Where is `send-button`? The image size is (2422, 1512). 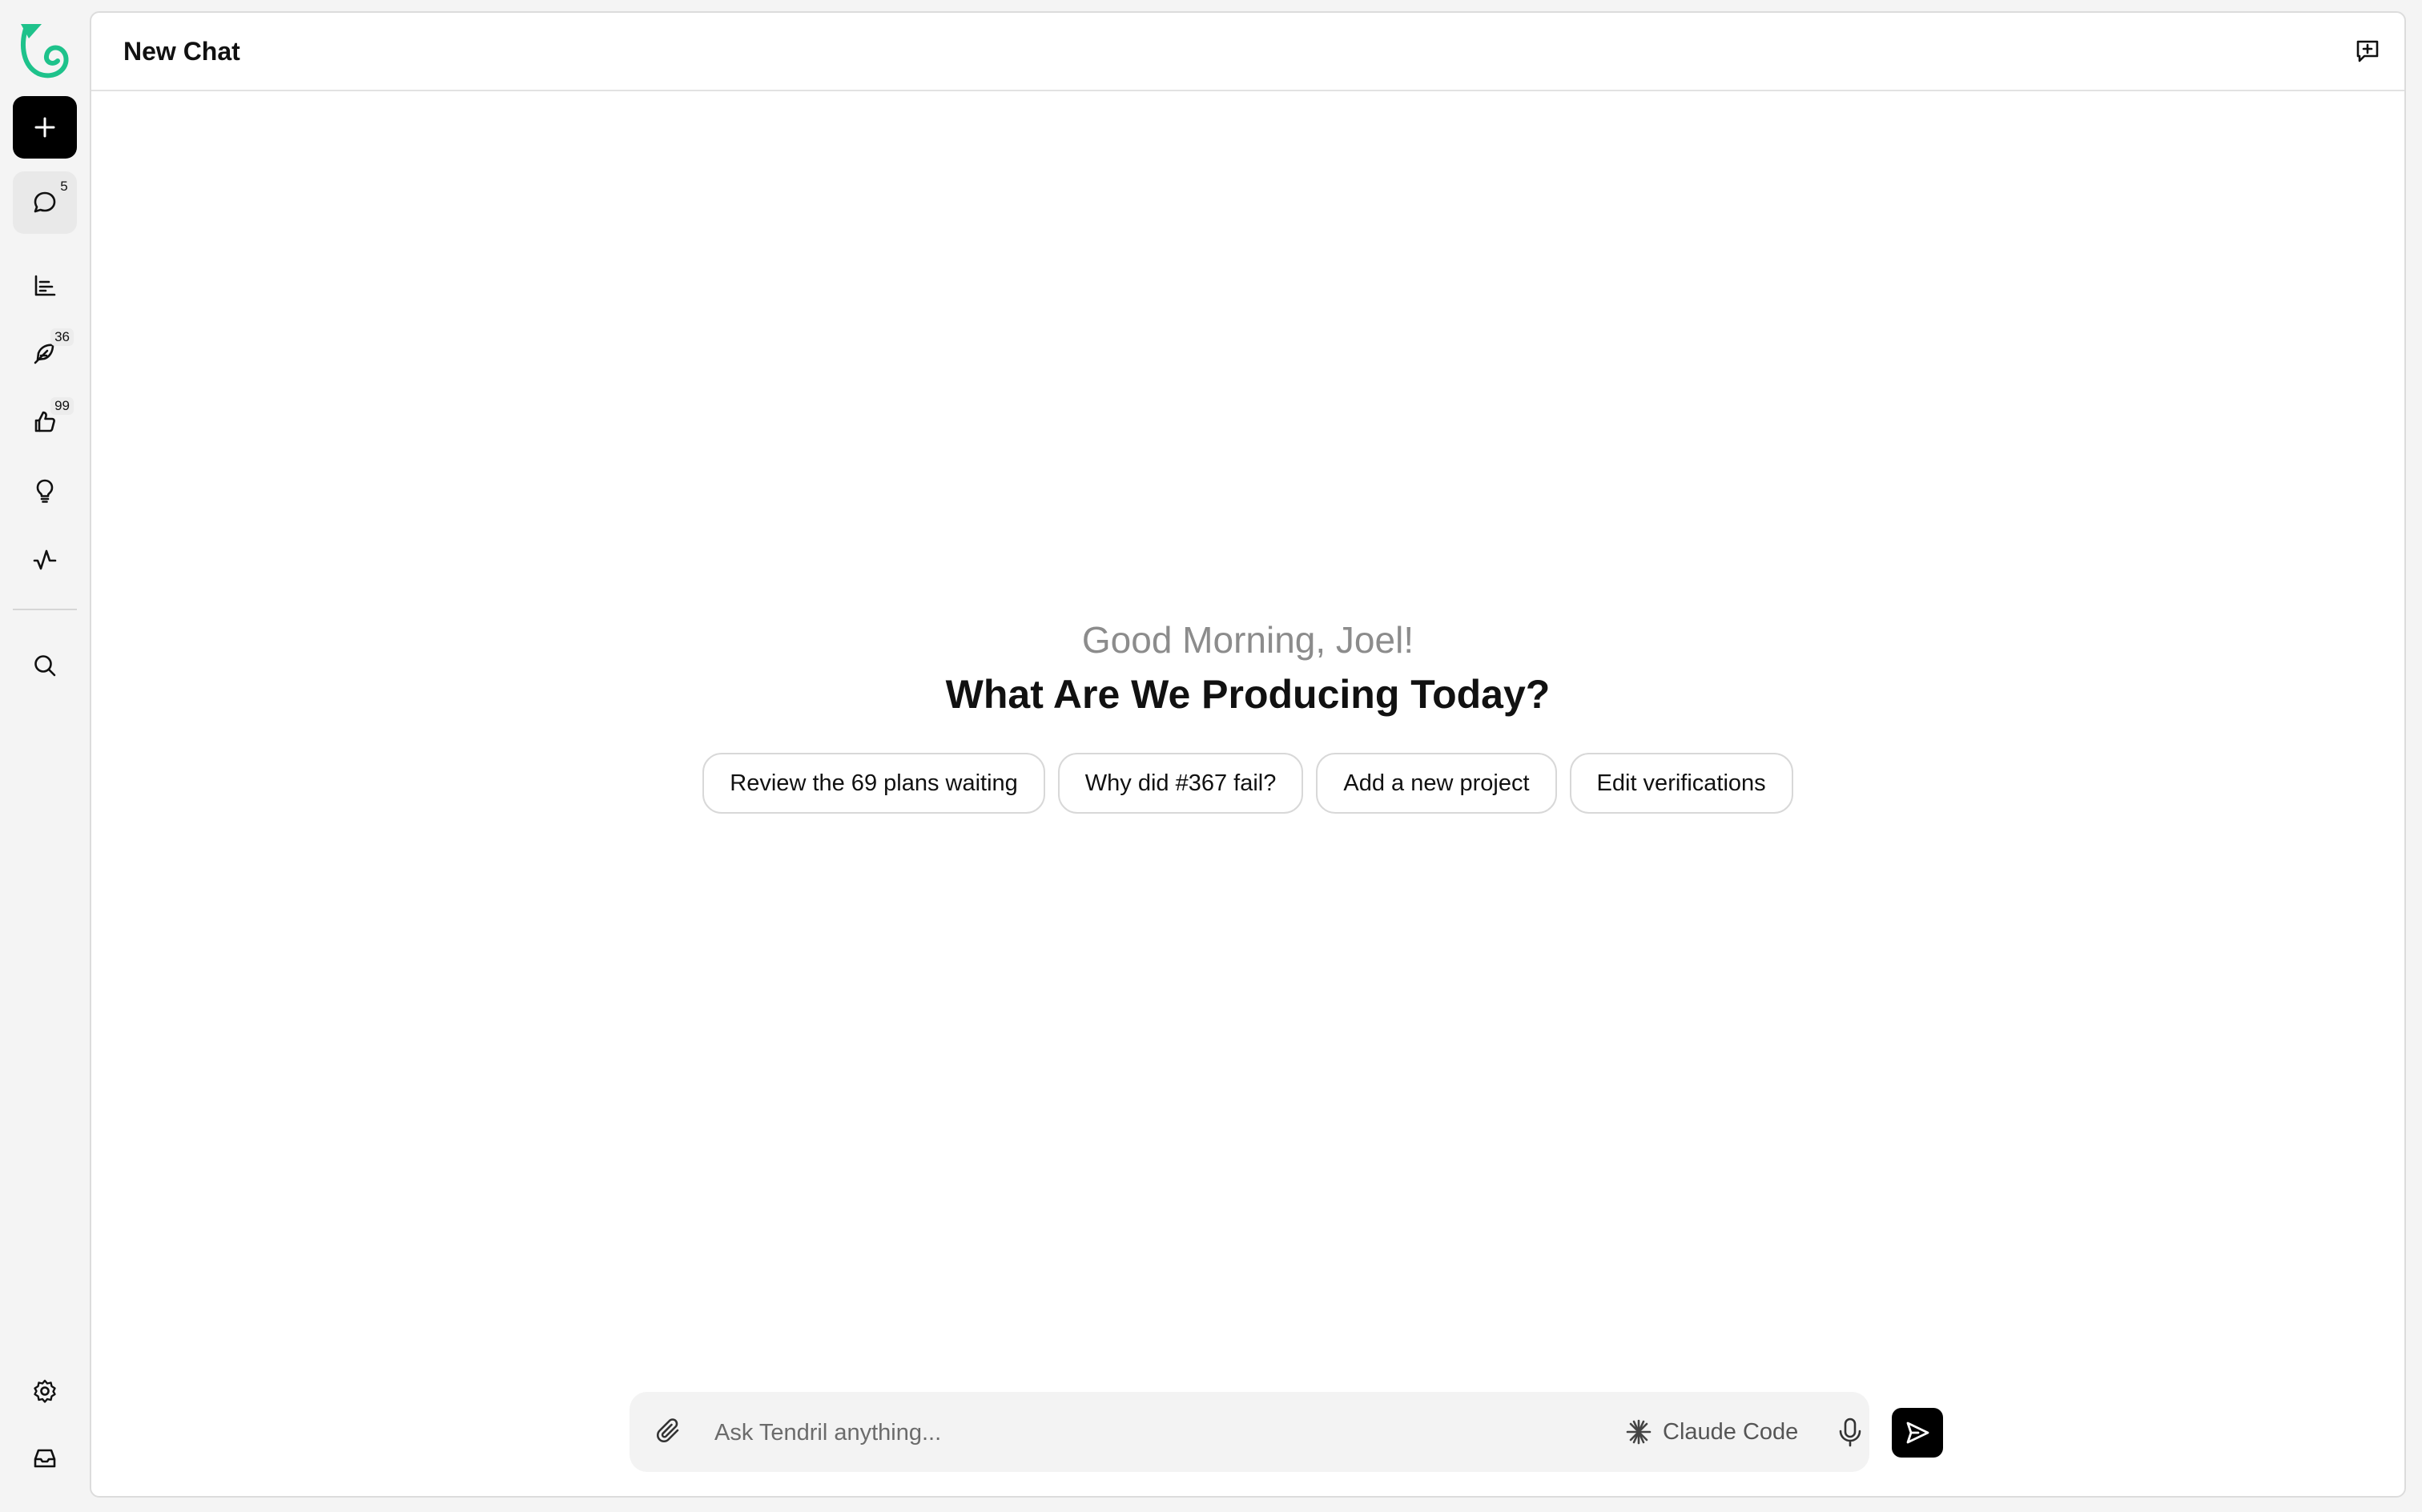
send-button is located at coordinates (1917, 1433).